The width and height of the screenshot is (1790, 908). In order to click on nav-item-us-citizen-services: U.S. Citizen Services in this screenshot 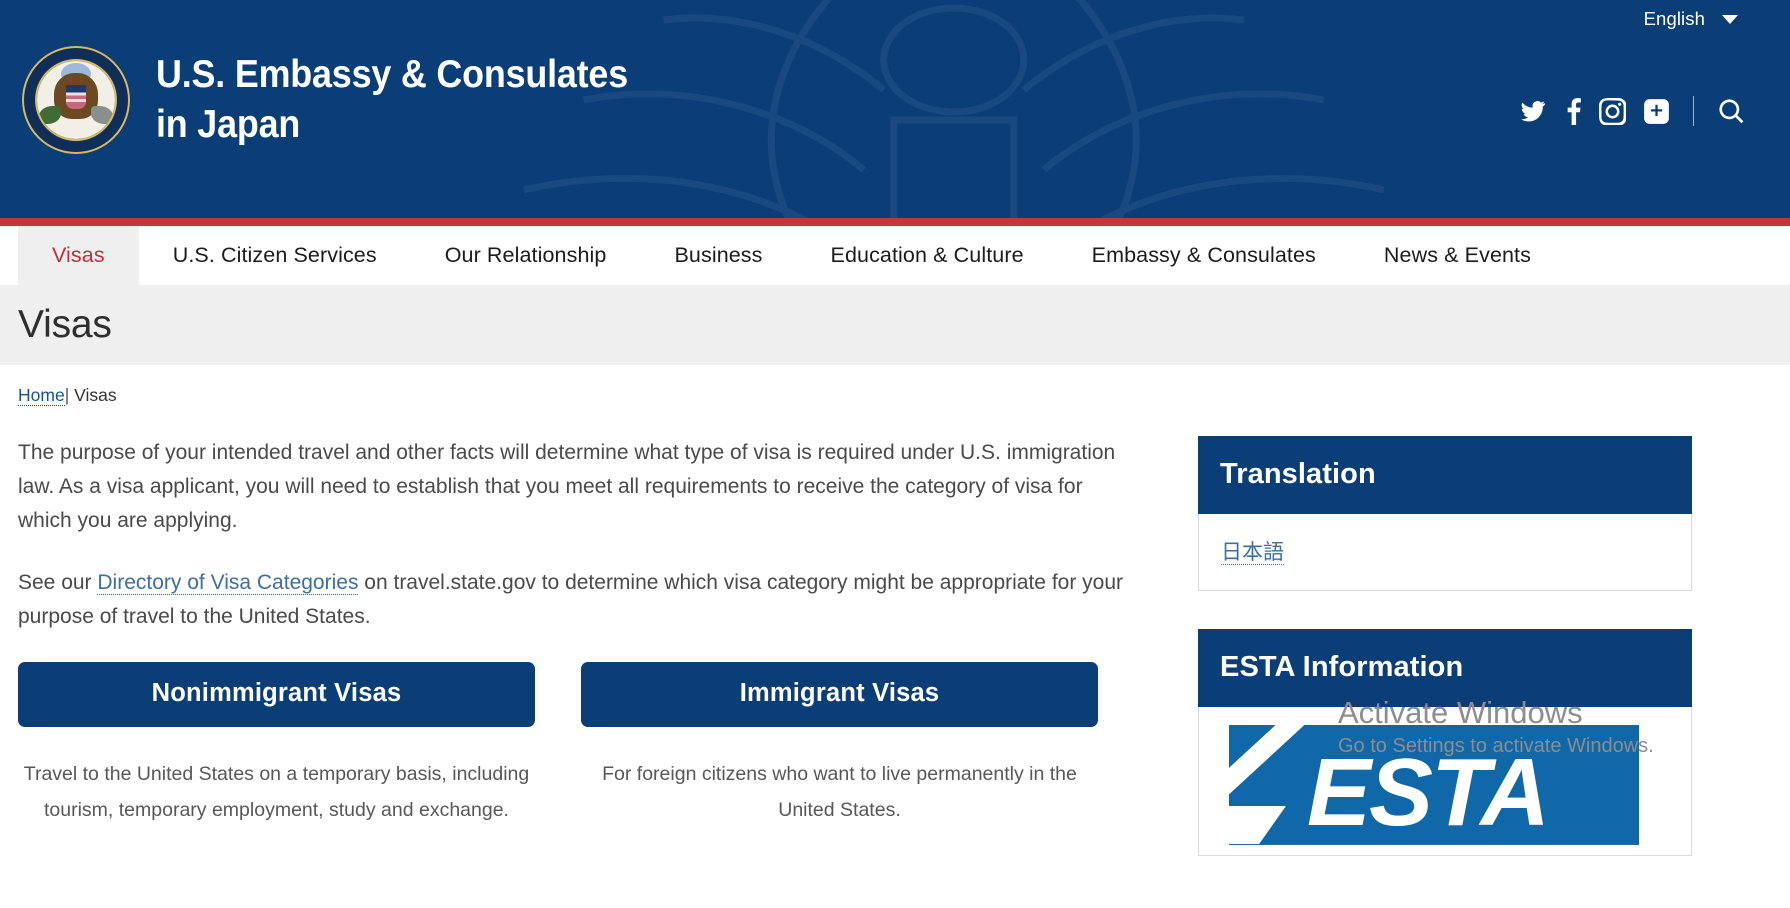, I will do `click(275, 255)`.